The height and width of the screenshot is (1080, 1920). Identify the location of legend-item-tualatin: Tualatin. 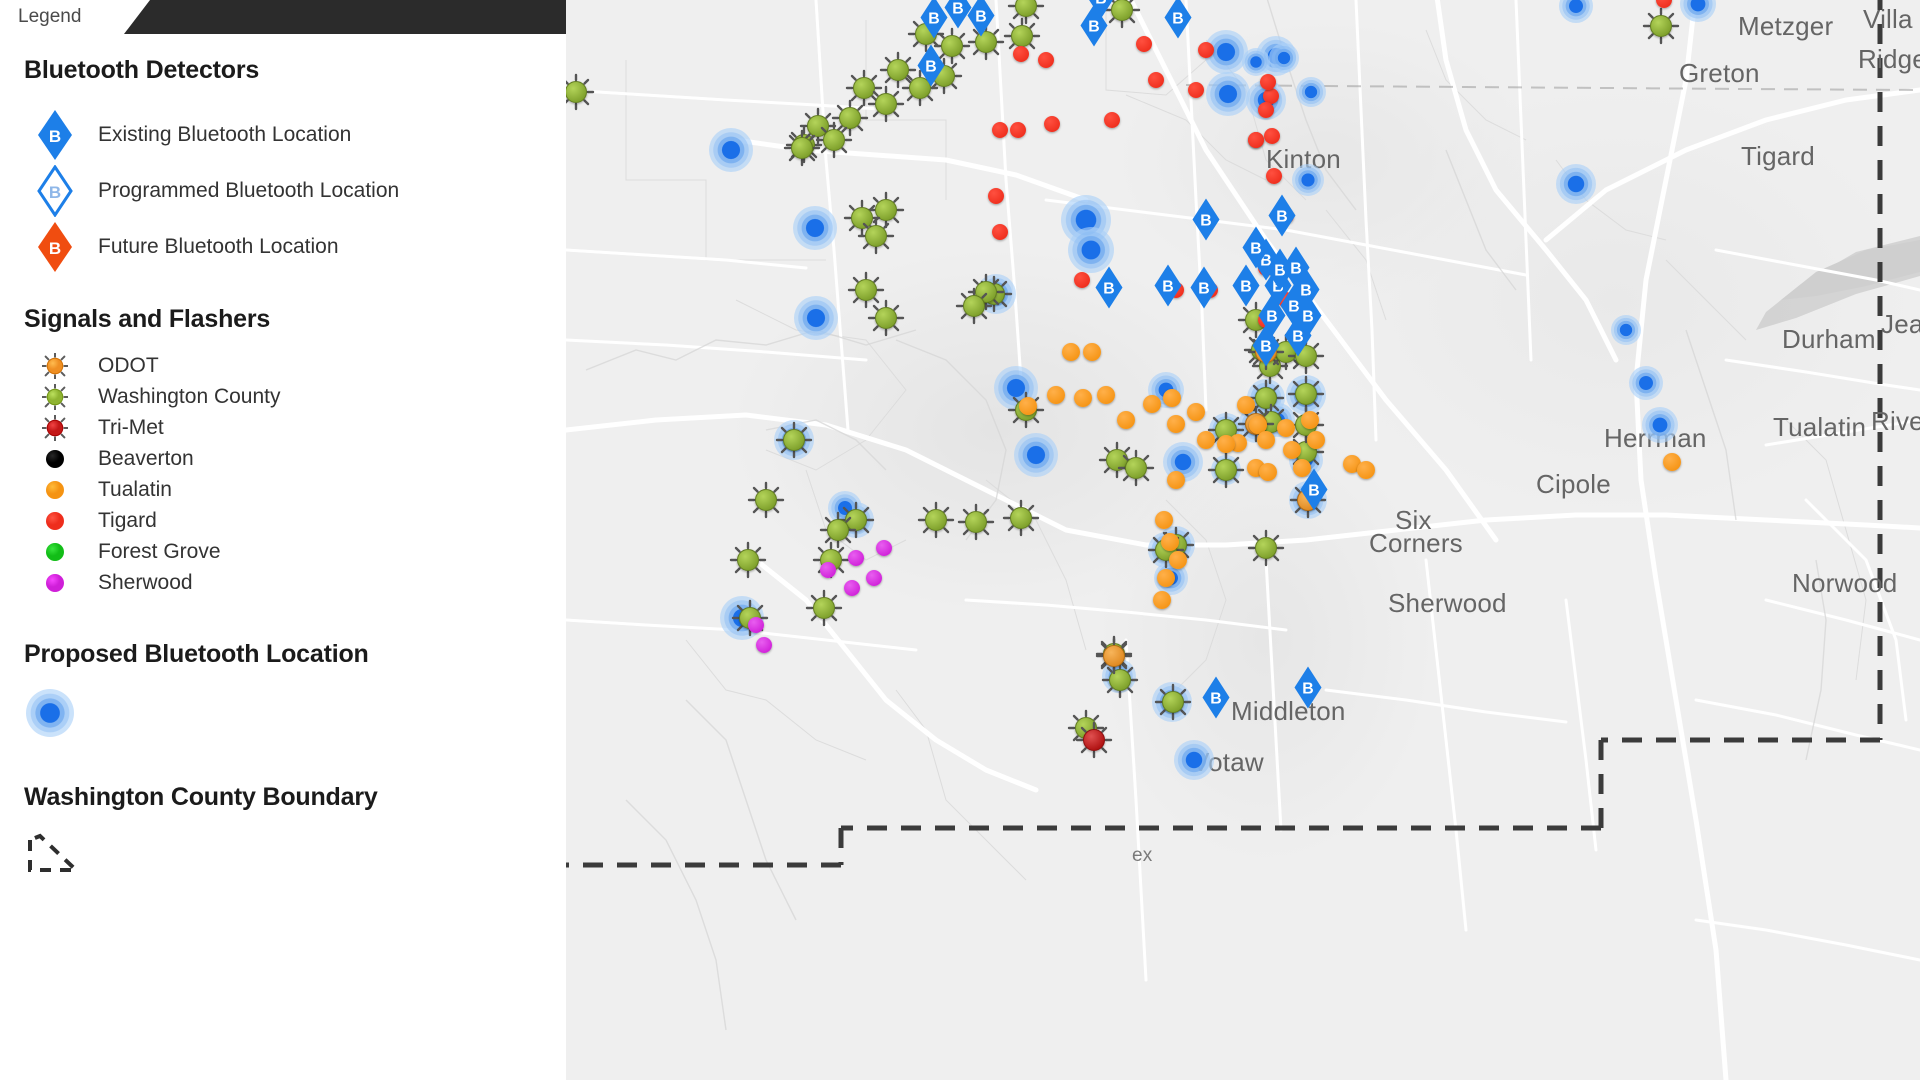
(295, 489).